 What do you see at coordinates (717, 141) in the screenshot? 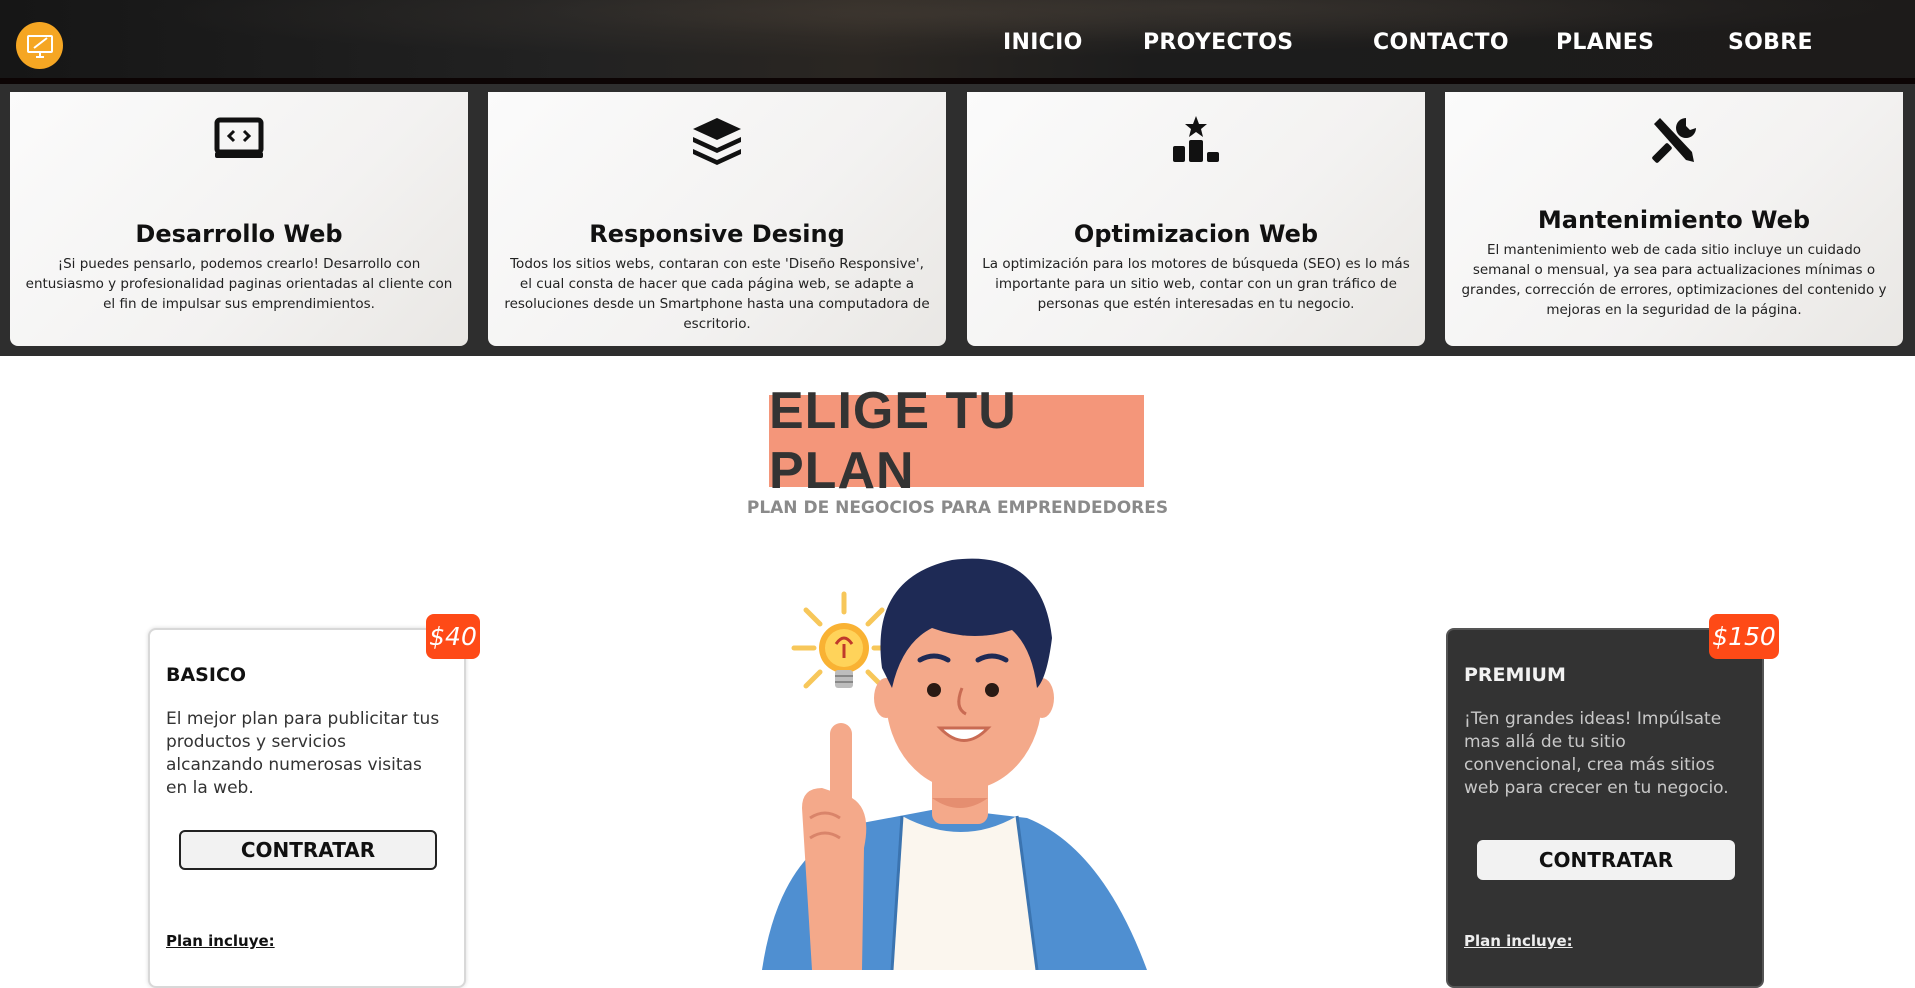
I see `layers-icon` at bounding box center [717, 141].